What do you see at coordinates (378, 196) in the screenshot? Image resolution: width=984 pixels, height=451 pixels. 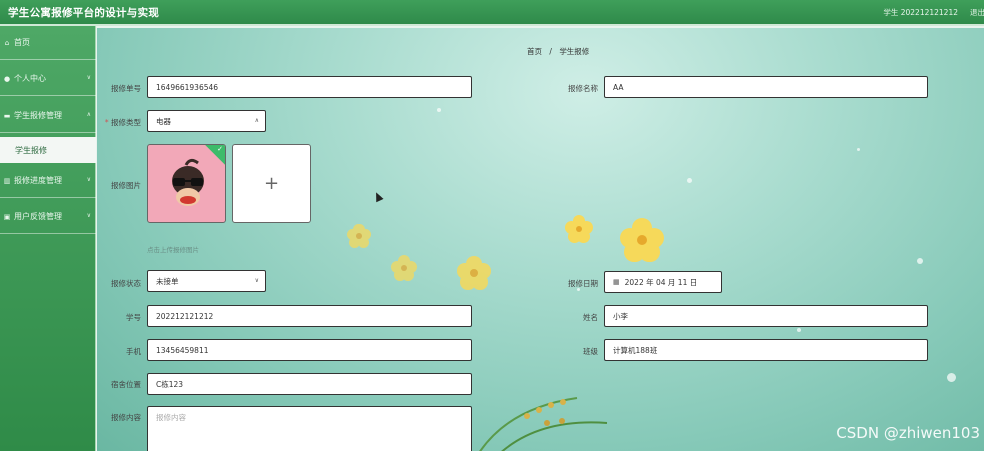 I see `mouse-cursor-icon` at bounding box center [378, 196].